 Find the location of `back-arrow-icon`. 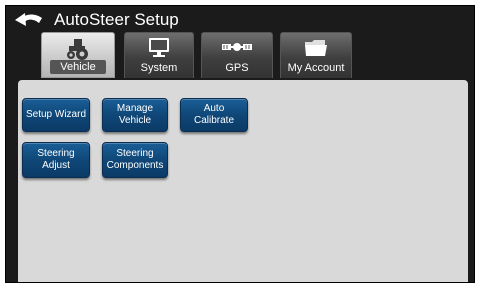

back-arrow-icon is located at coordinates (28, 19).